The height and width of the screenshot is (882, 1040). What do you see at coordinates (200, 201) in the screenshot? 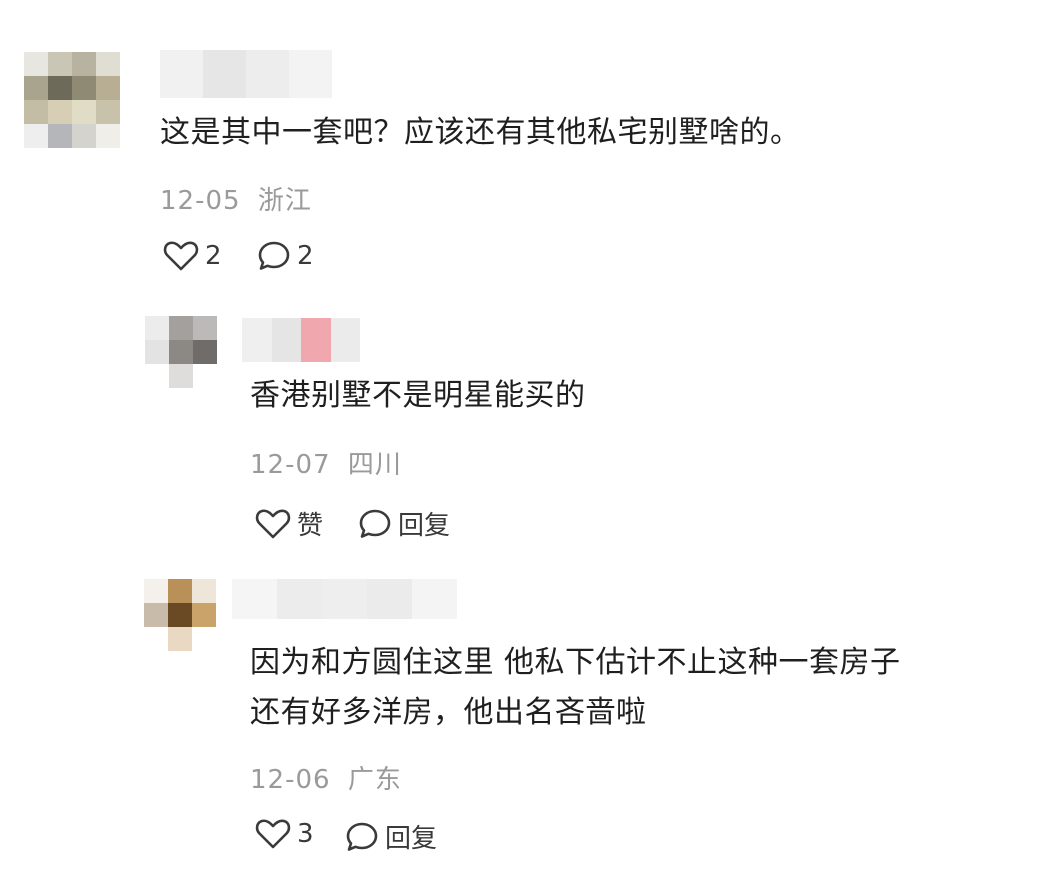
I see `comment-date: 12-05` at bounding box center [200, 201].